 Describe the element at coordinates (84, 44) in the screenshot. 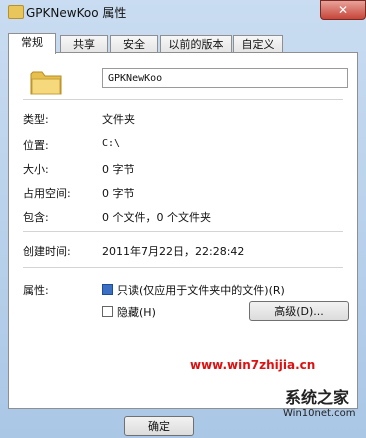

I see `tab-sharing: 共享` at that location.